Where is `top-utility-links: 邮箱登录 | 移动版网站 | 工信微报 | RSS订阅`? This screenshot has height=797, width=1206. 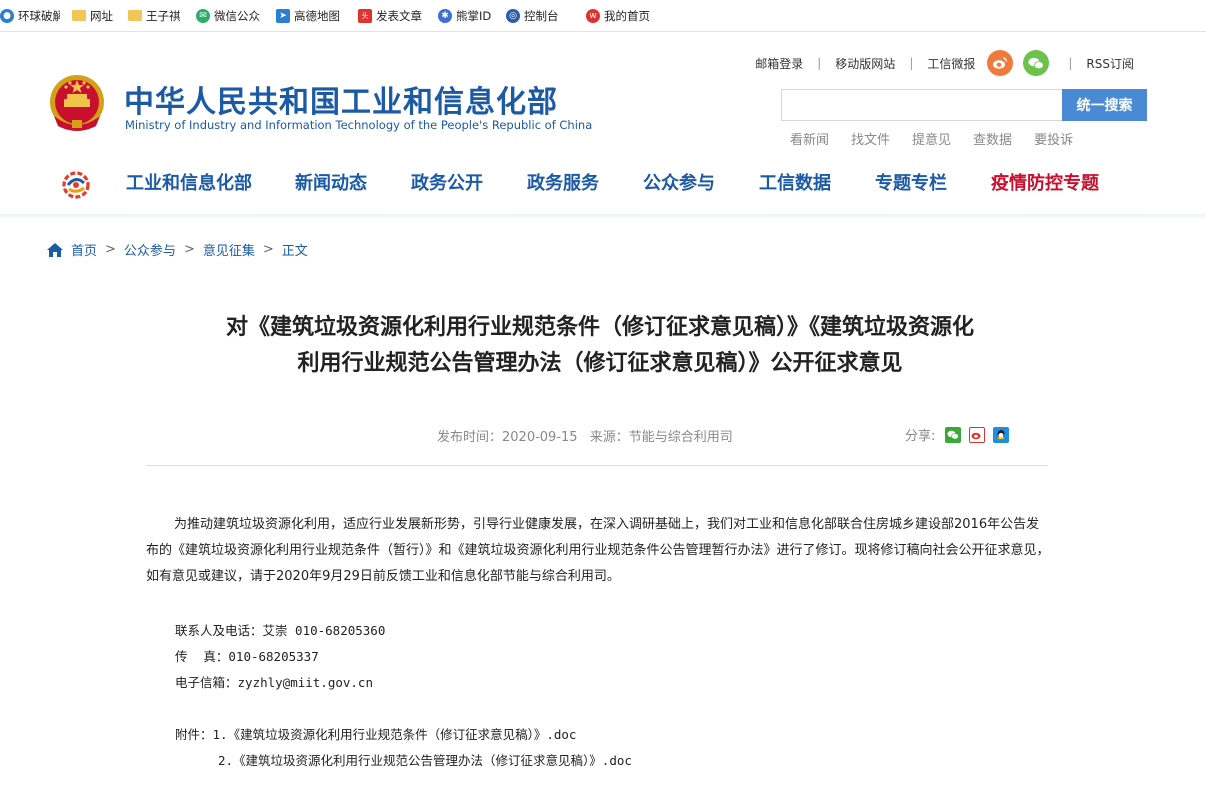 top-utility-links: 邮箱登录 | 移动版网站 | 工信微报 | RSS订阅 is located at coordinates (944, 63).